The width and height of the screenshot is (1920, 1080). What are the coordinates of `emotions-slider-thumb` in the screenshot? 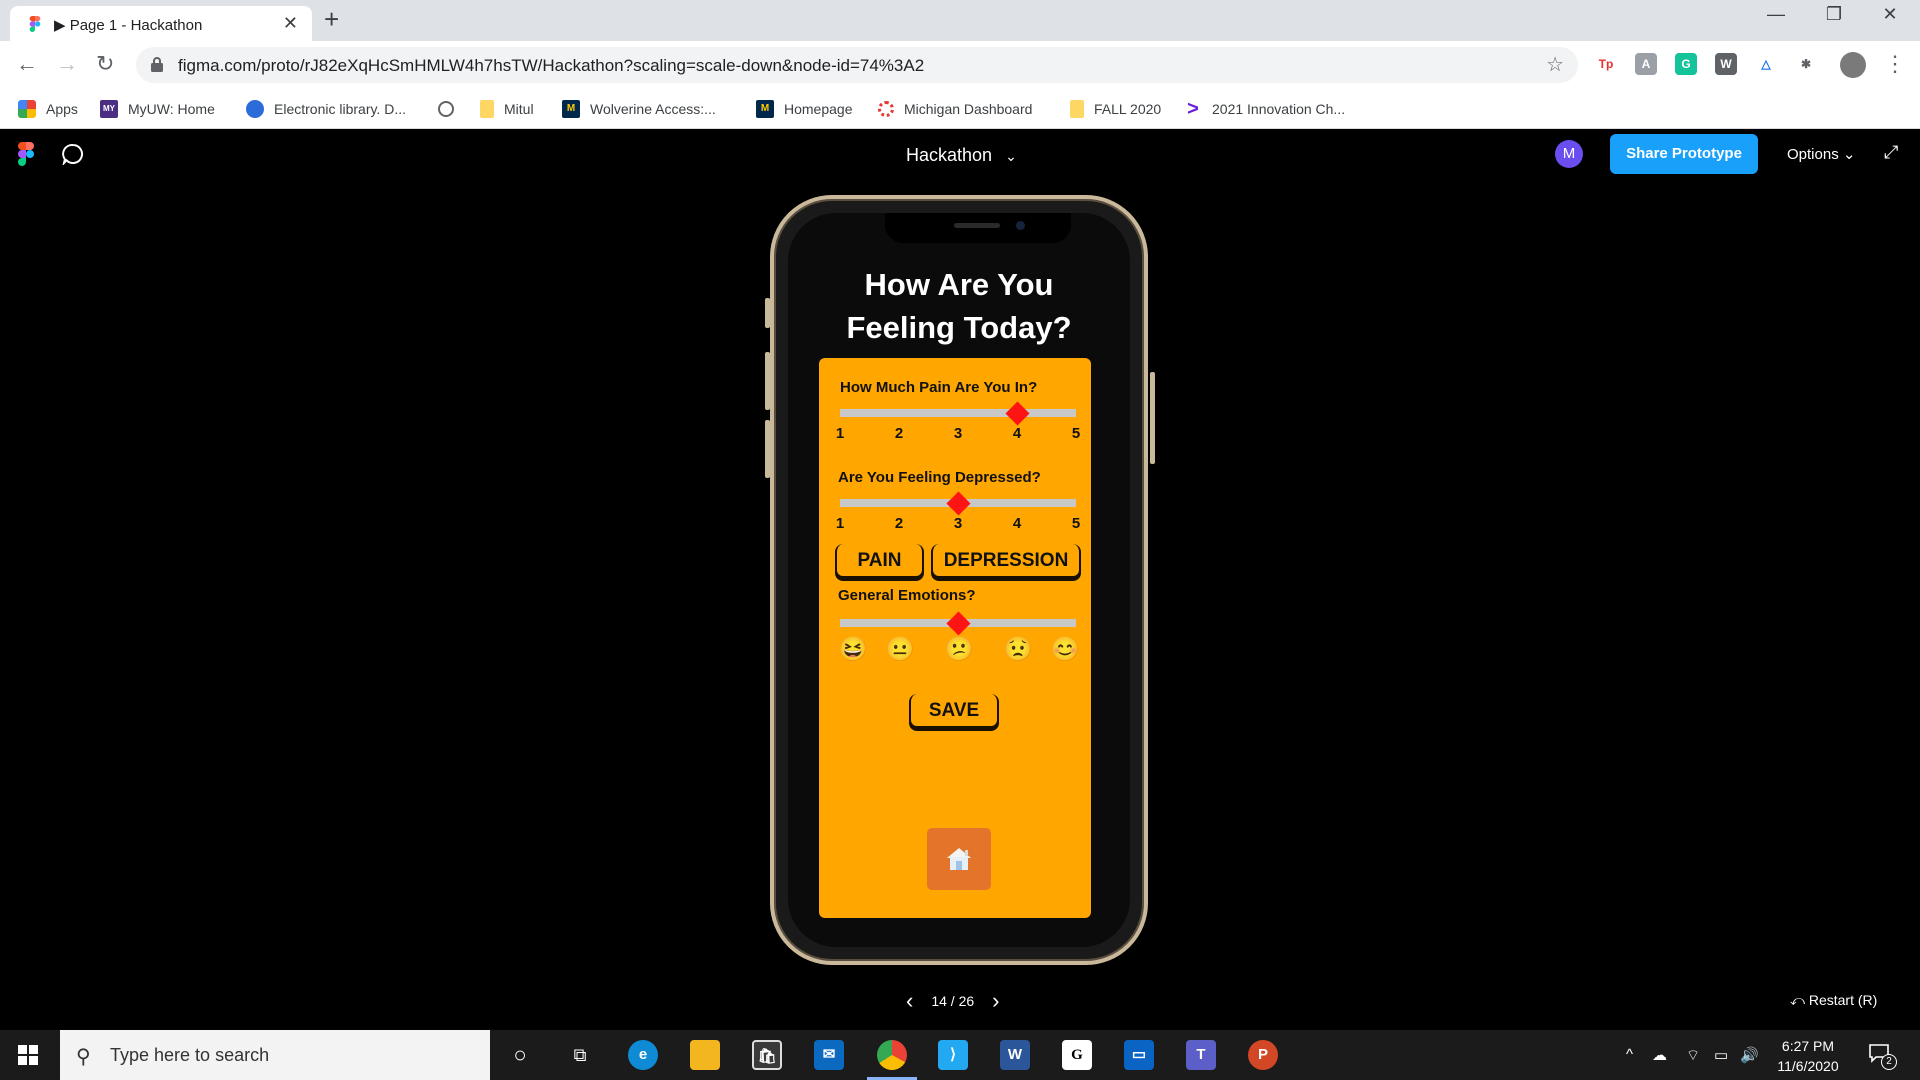 It's located at (958, 623).